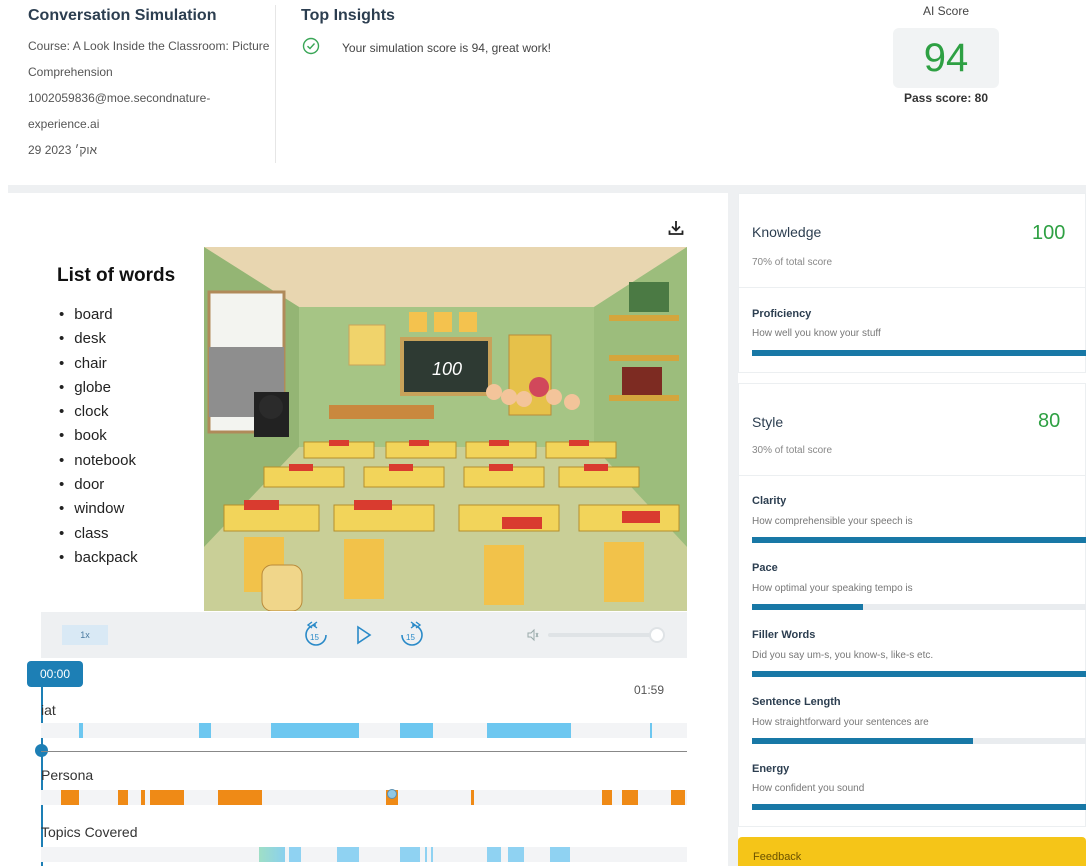 The height and width of the screenshot is (866, 1086). What do you see at coordinates (89, 832) in the screenshot?
I see `track-label-topics: Topics Covered` at bounding box center [89, 832].